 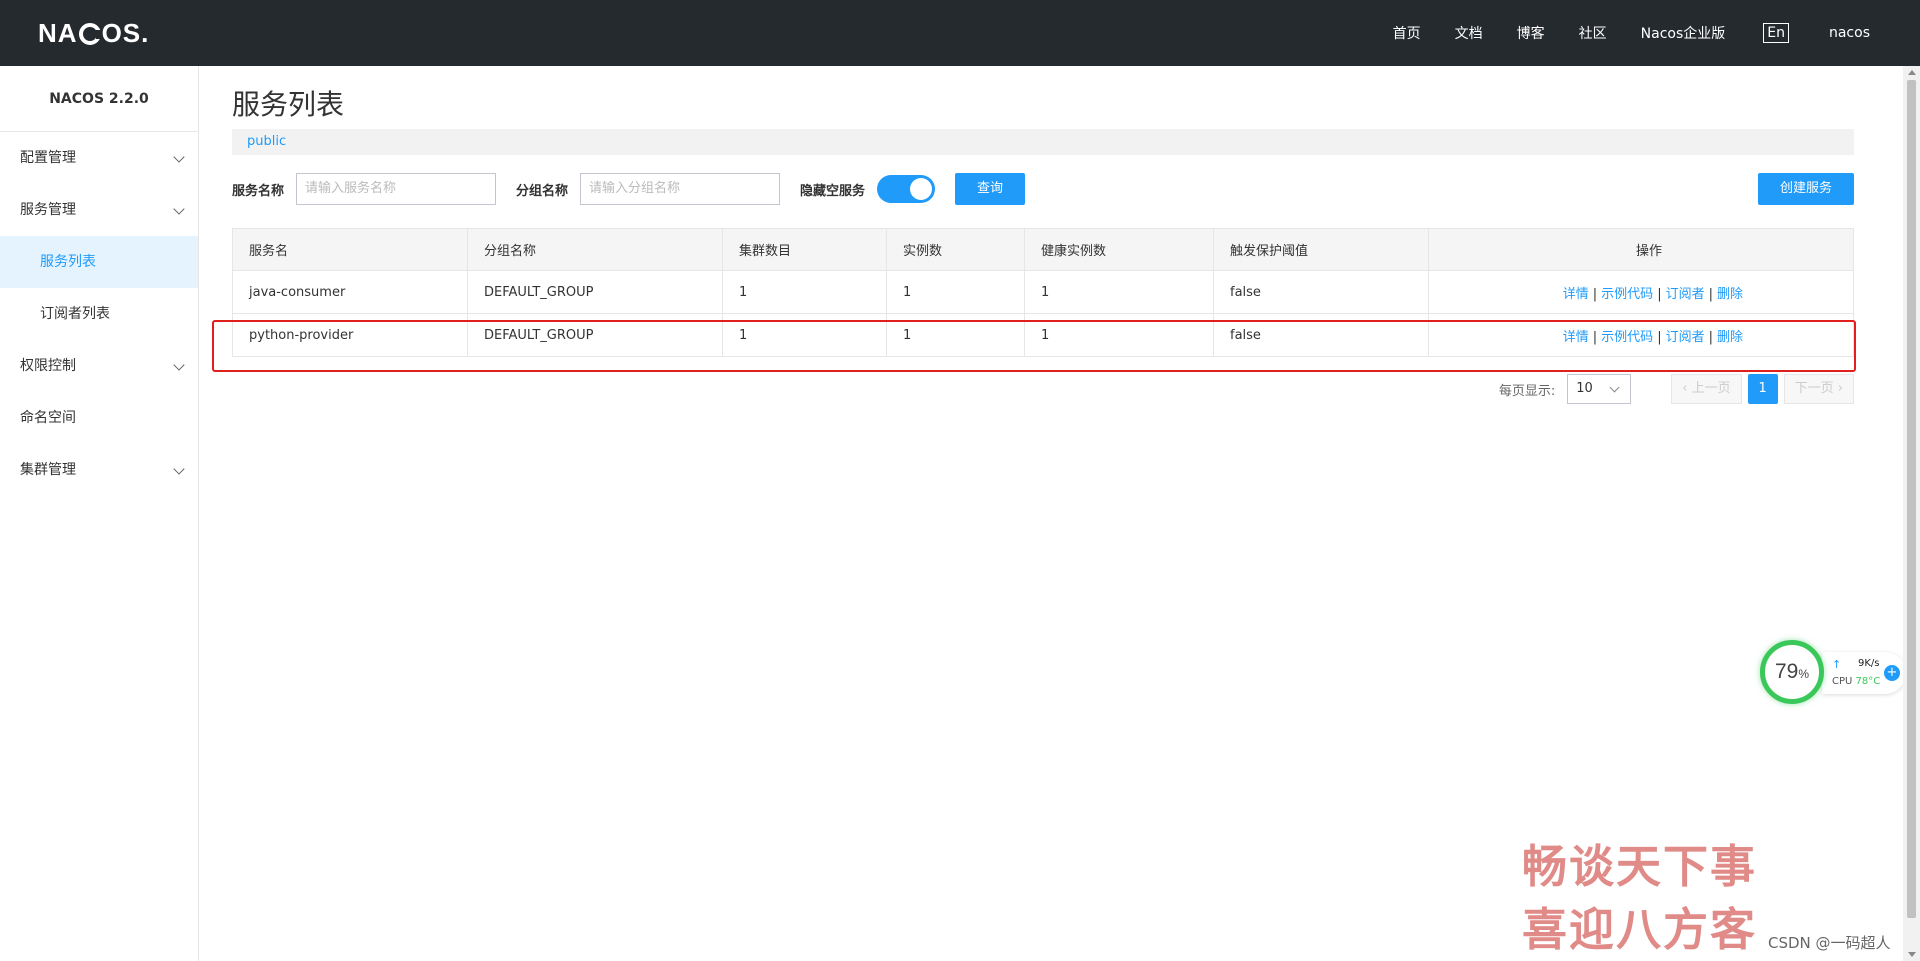 What do you see at coordinates (99, 418) in the screenshot?
I see `sidebar-item-namespace: 命名空间` at bounding box center [99, 418].